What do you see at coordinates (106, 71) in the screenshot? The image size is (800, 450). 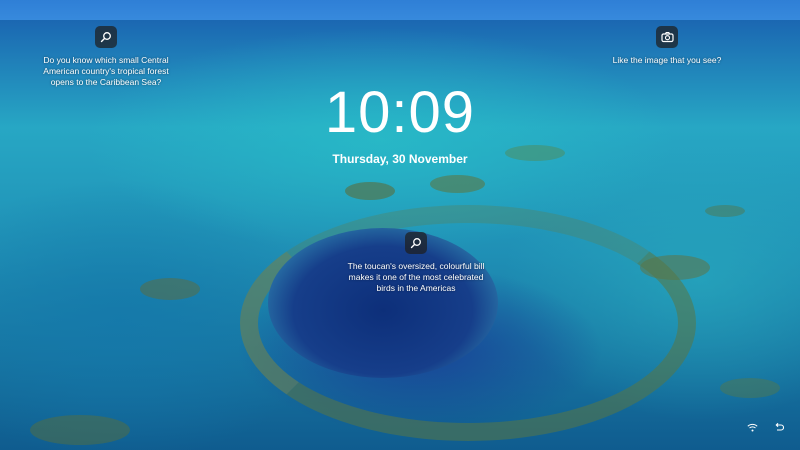 I see `tip-text-line: American country's tropical forest` at bounding box center [106, 71].